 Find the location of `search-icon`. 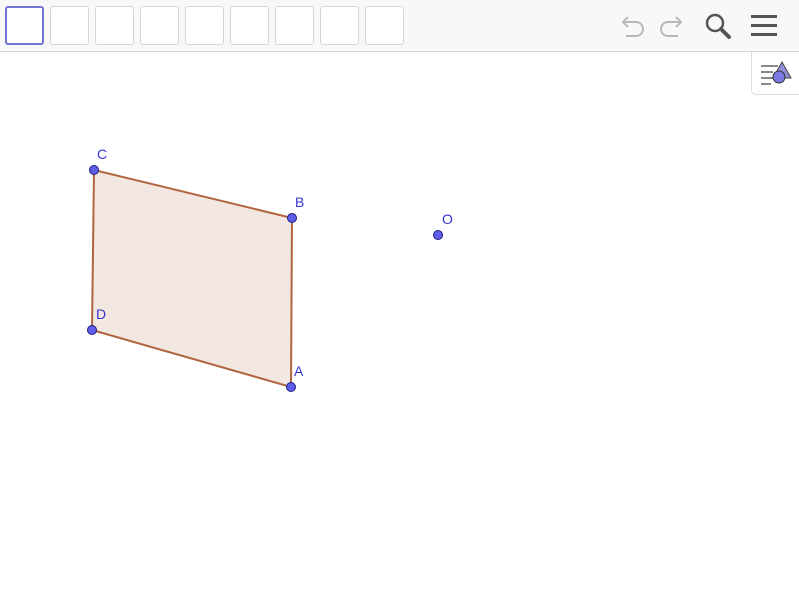

search-icon is located at coordinates (718, 26).